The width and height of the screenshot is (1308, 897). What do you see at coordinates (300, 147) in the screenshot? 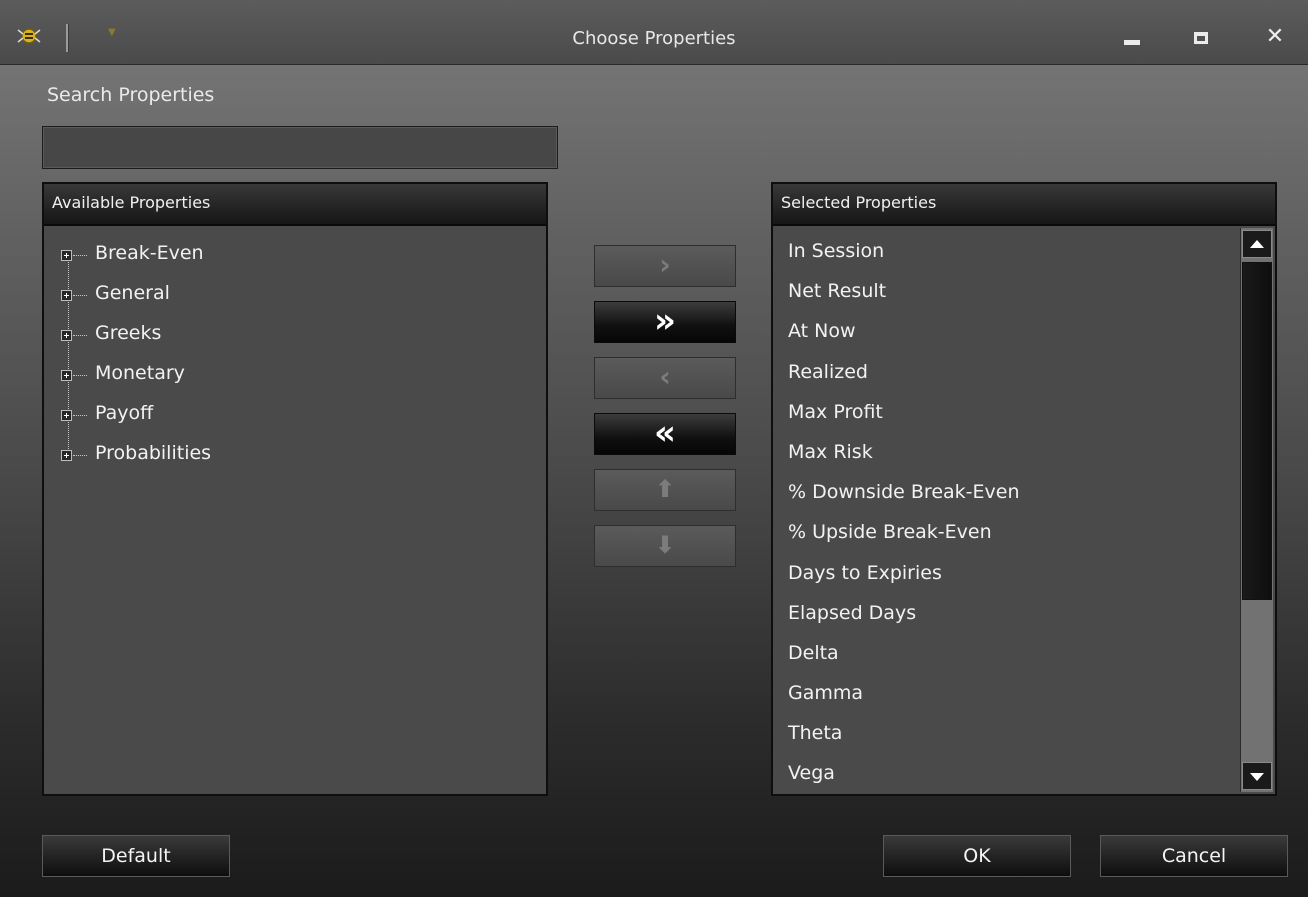
I see `search-properties-input` at bounding box center [300, 147].